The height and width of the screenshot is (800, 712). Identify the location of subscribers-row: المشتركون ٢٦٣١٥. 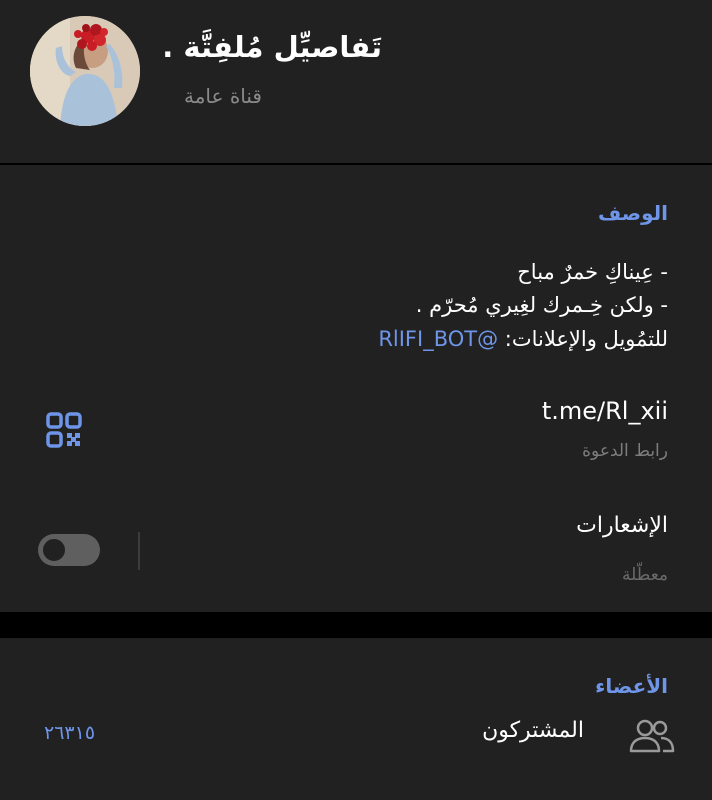
(356, 753).